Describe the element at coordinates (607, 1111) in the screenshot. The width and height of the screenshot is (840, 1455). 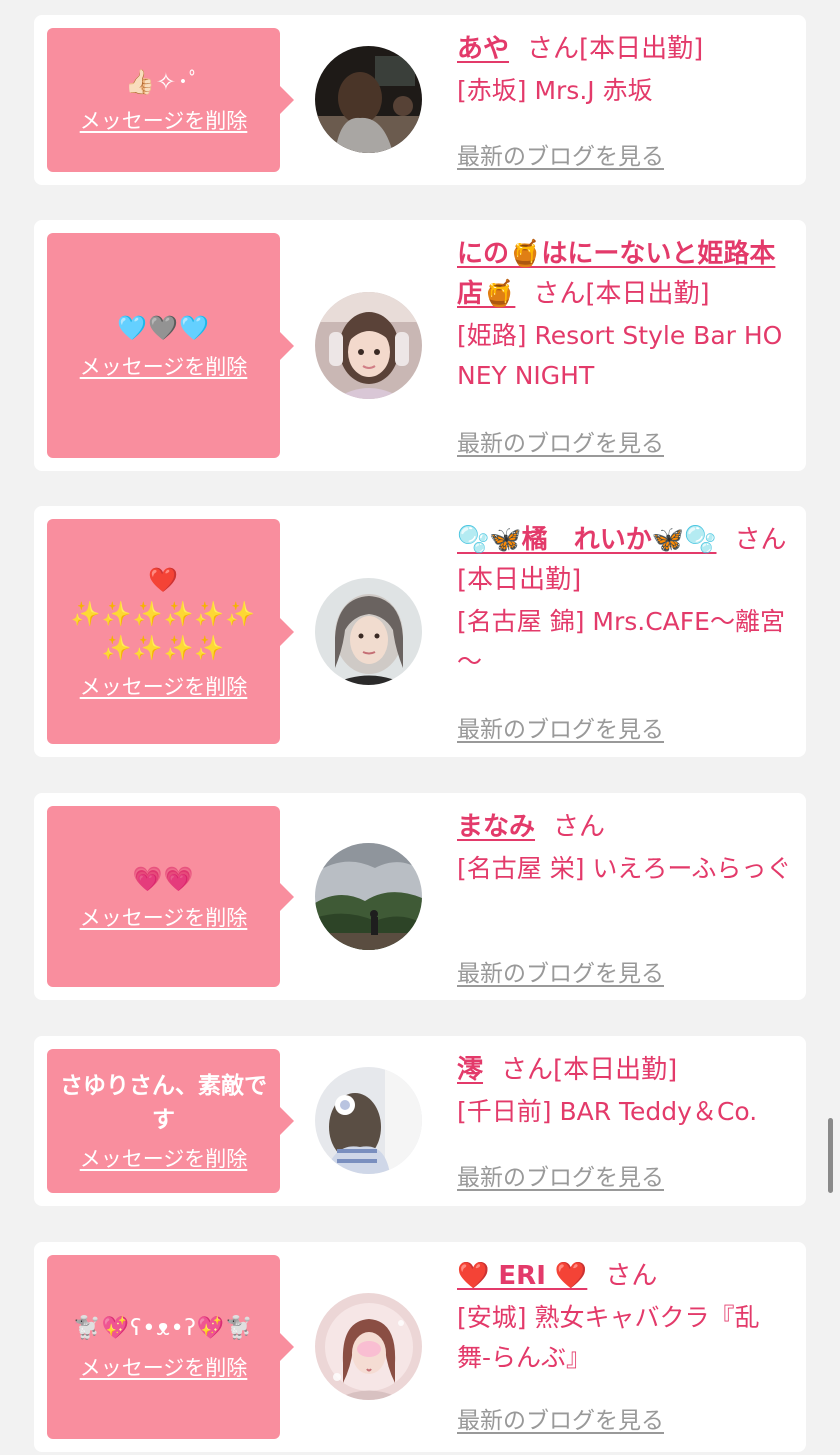
I see `shop-name: [千日前] BAR Teddy＆Co.` at that location.